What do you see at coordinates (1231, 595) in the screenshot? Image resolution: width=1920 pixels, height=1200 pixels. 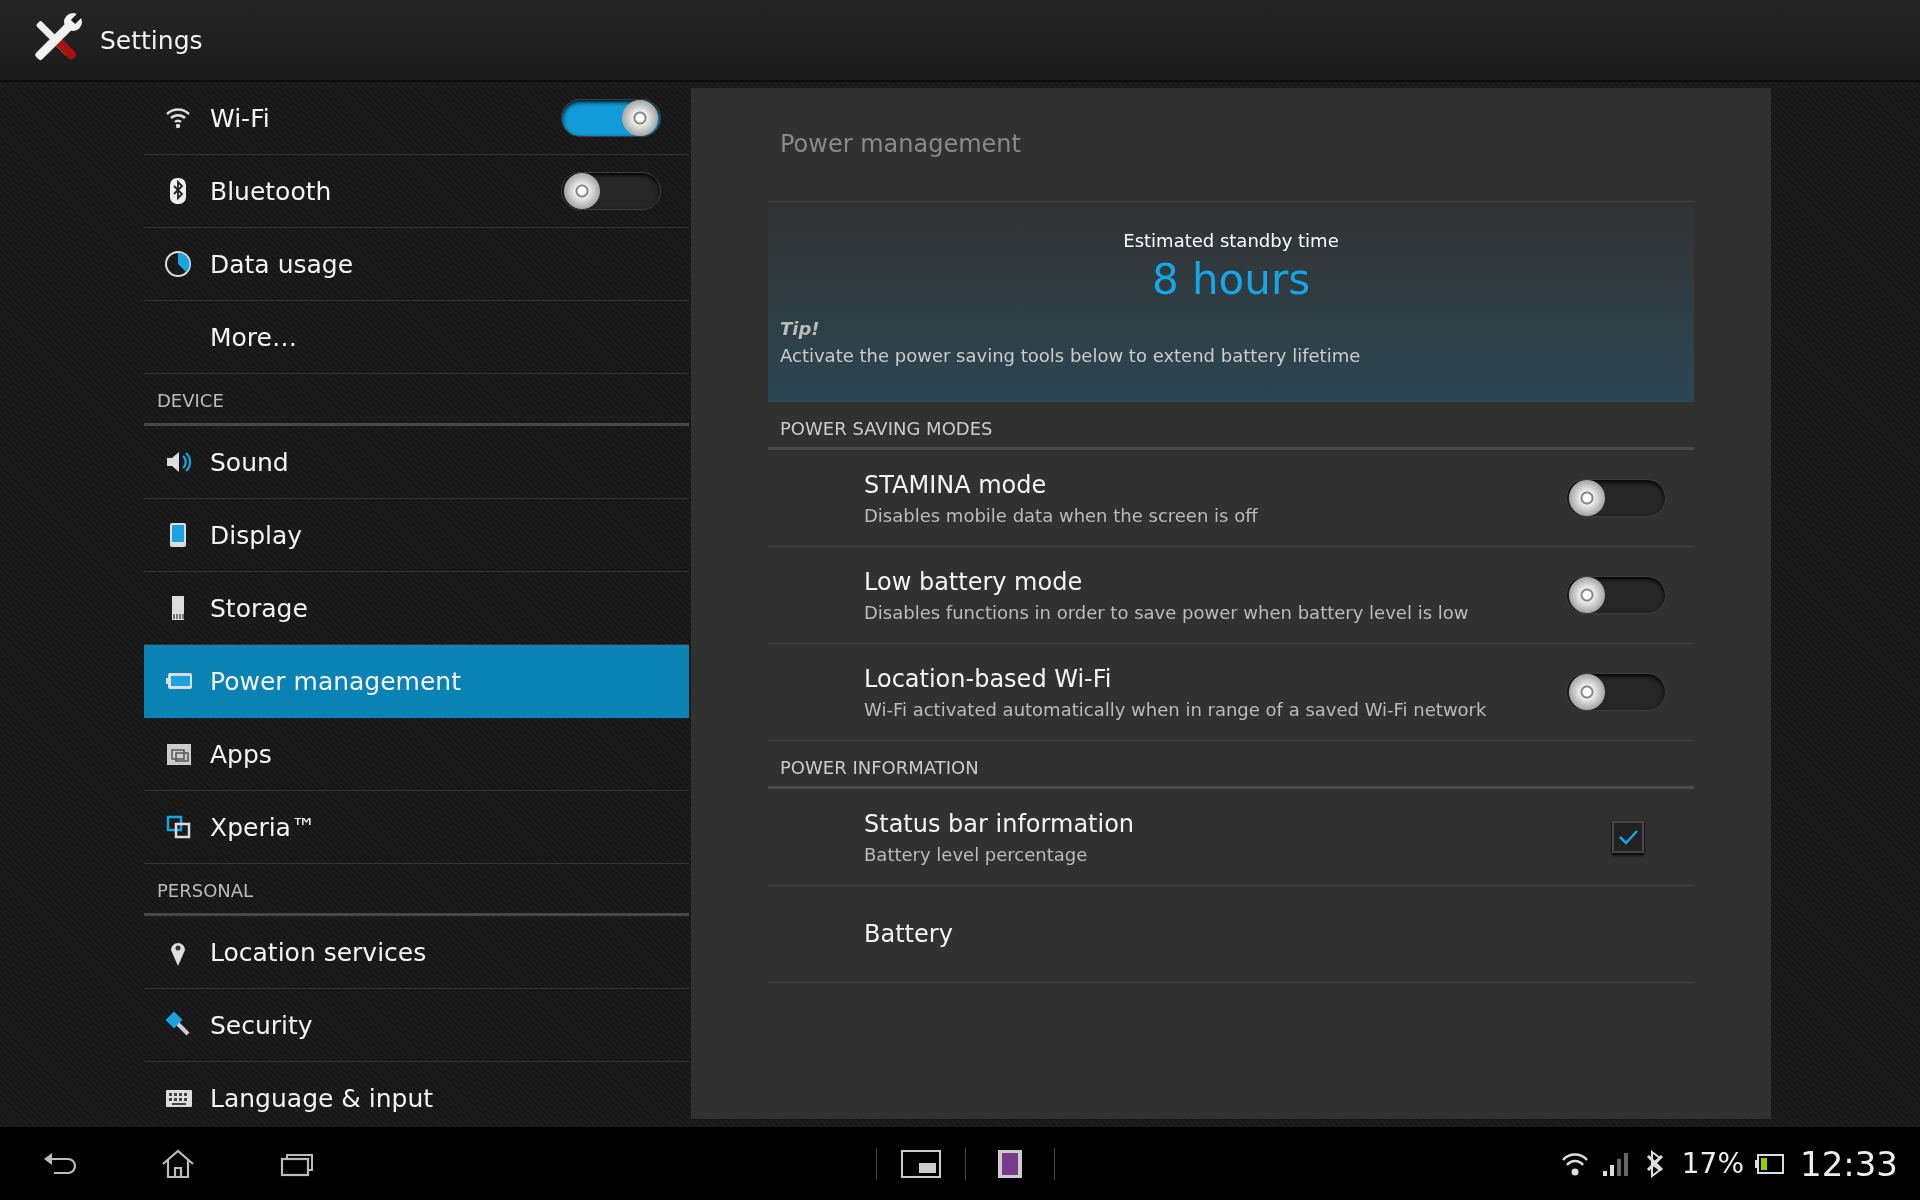 I see `settings-row: Low battery mode Disables functions in order to save power when battery level is low` at bounding box center [1231, 595].